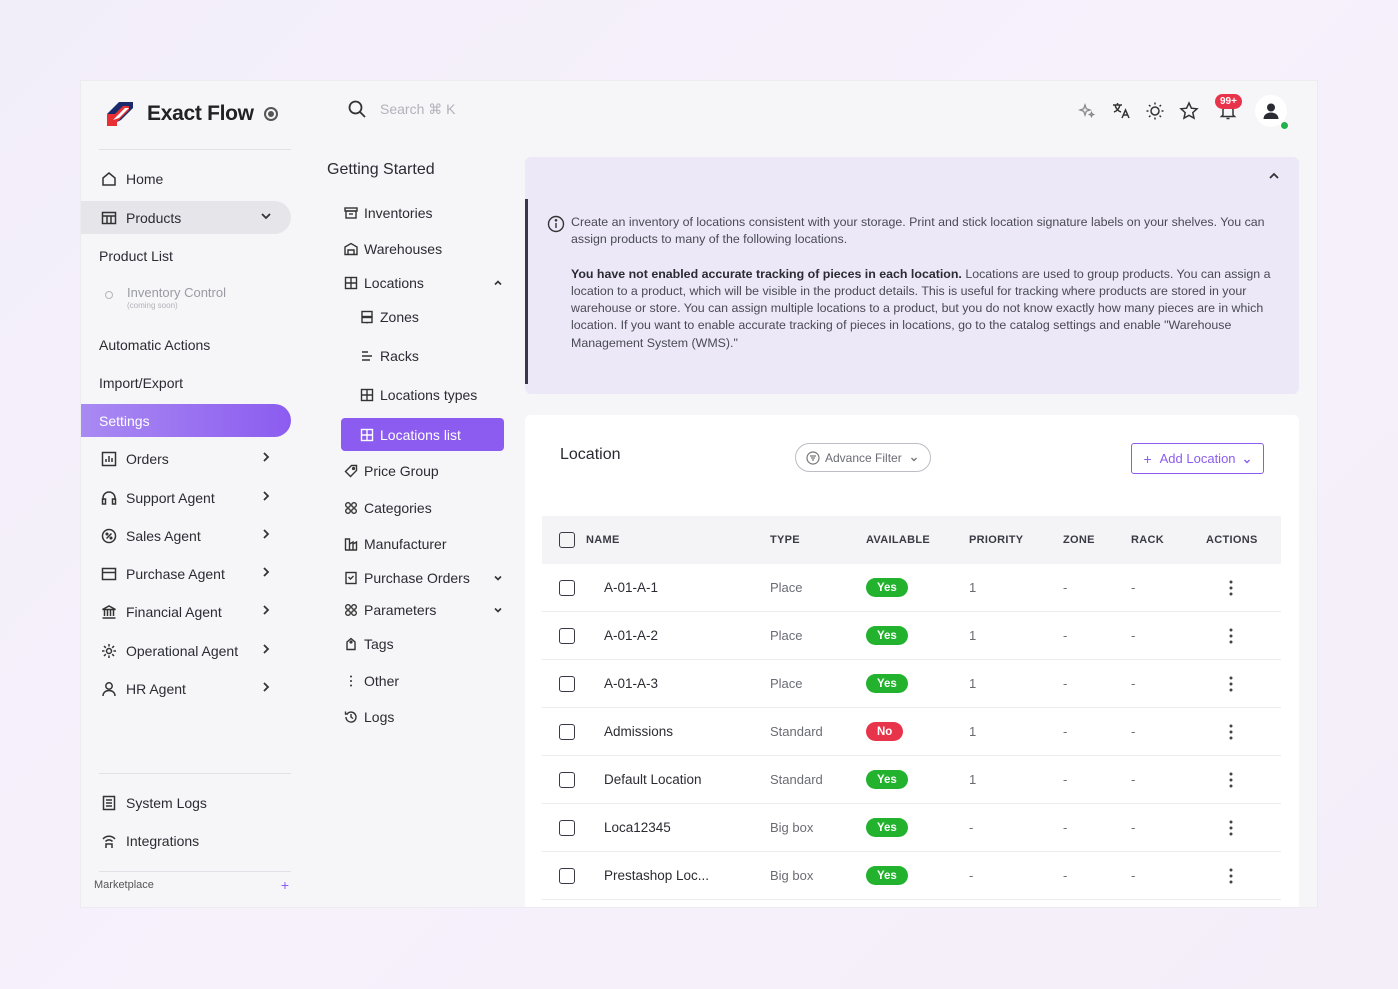 The width and height of the screenshot is (1398, 989). What do you see at coordinates (556, 224) in the screenshot?
I see `info-icon` at bounding box center [556, 224].